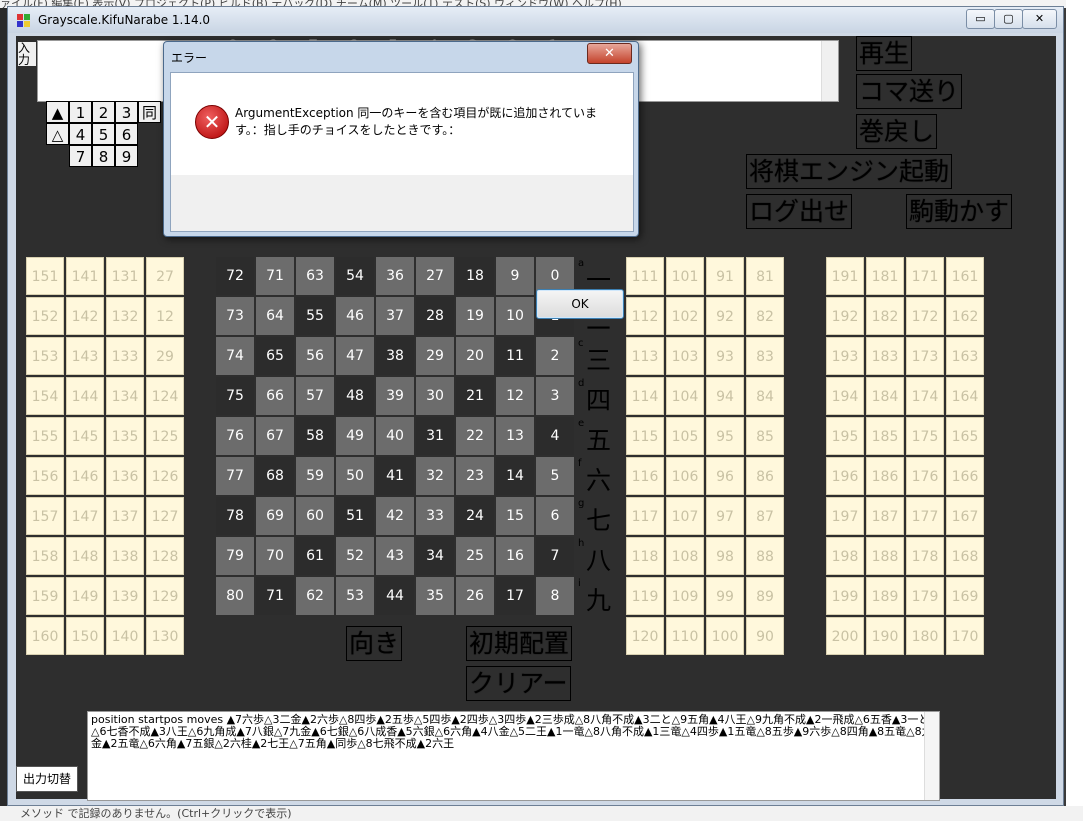  I want to click on hand-cell: 191, so click(845, 276).